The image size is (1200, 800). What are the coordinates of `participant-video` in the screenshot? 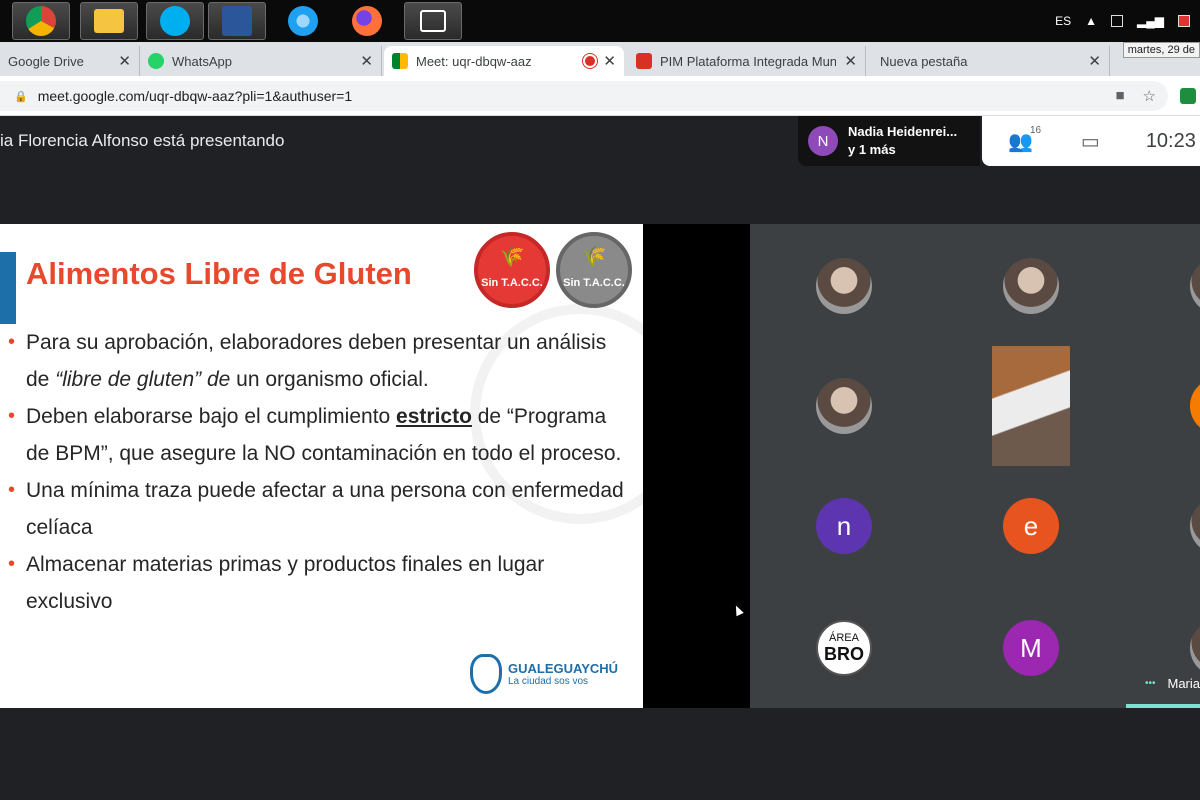 It's located at (1031, 406).